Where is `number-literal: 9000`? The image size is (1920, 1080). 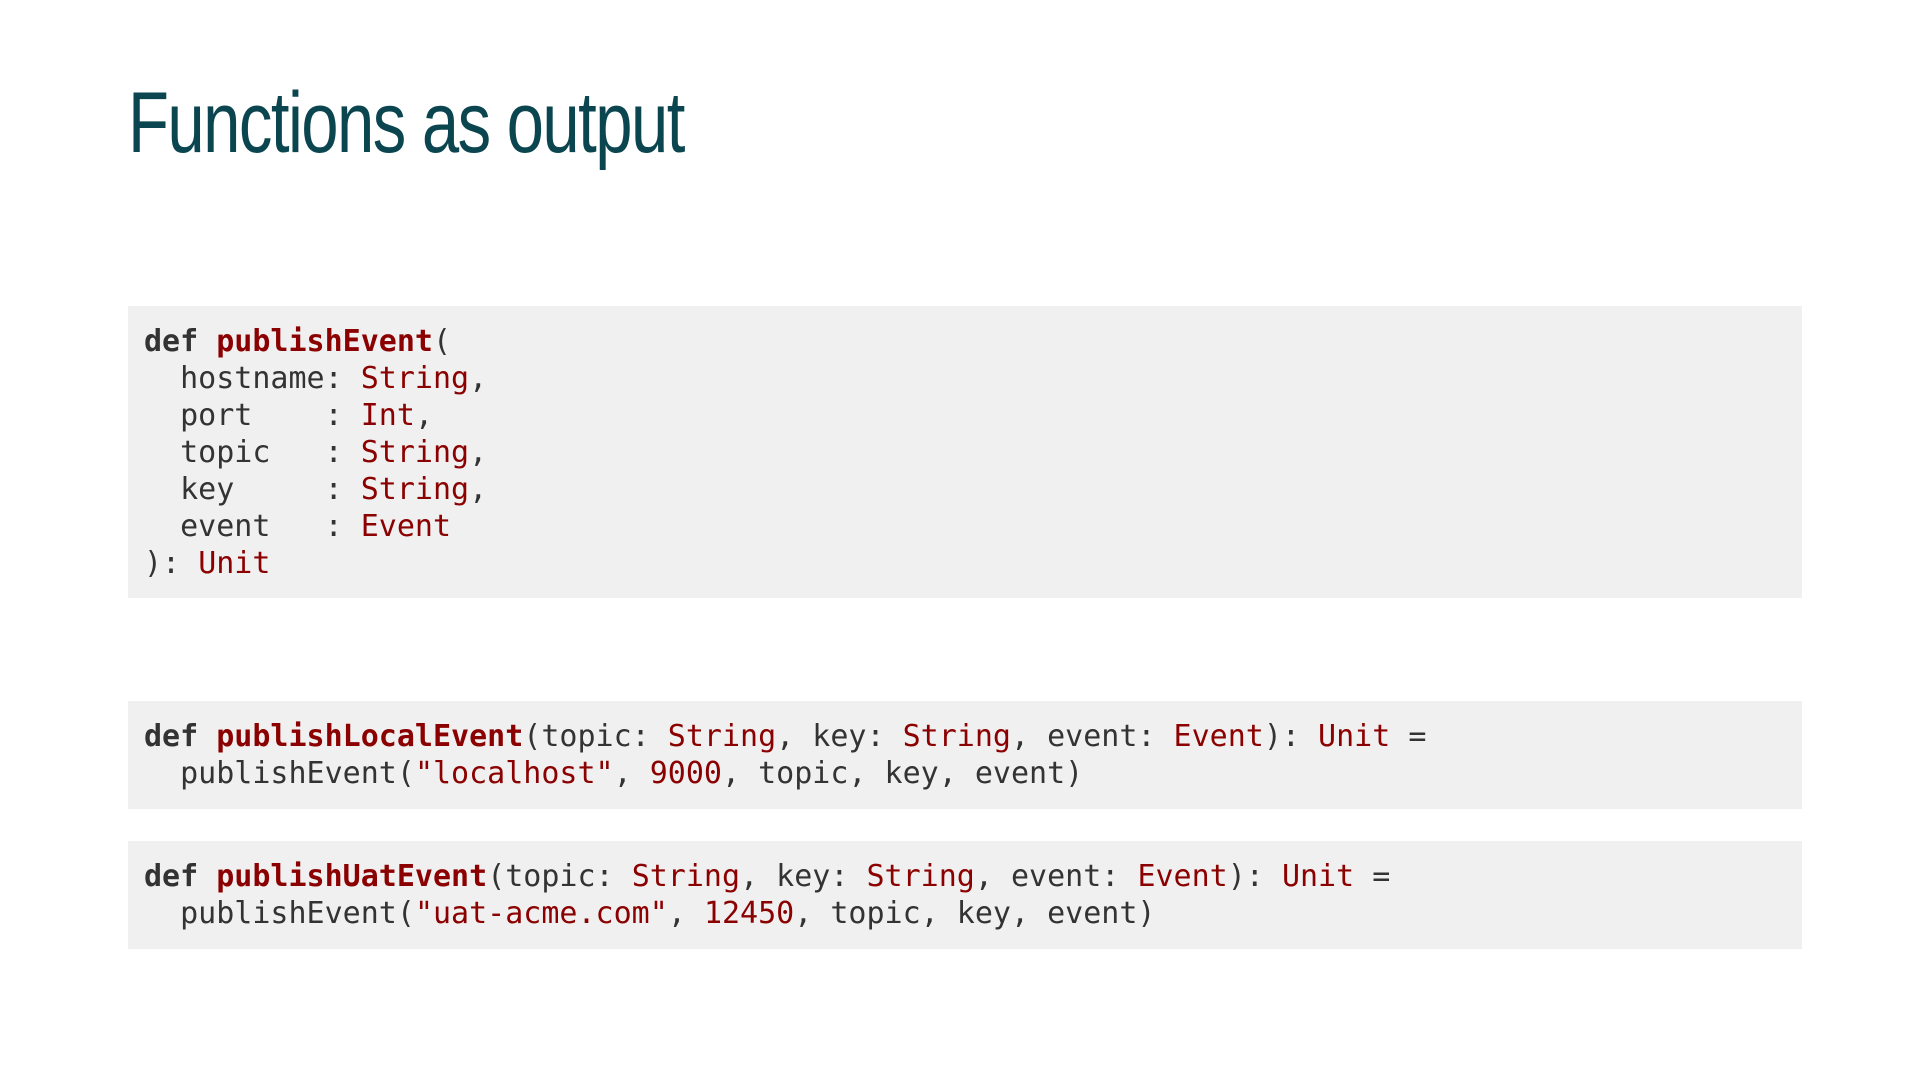
number-literal: 9000 is located at coordinates (685, 773).